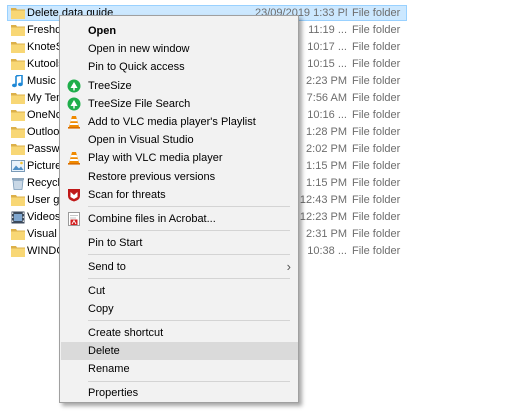 Image resolution: width=516 pixels, height=414 pixels. What do you see at coordinates (44, 217) in the screenshot?
I see `file-name: Videos` at bounding box center [44, 217].